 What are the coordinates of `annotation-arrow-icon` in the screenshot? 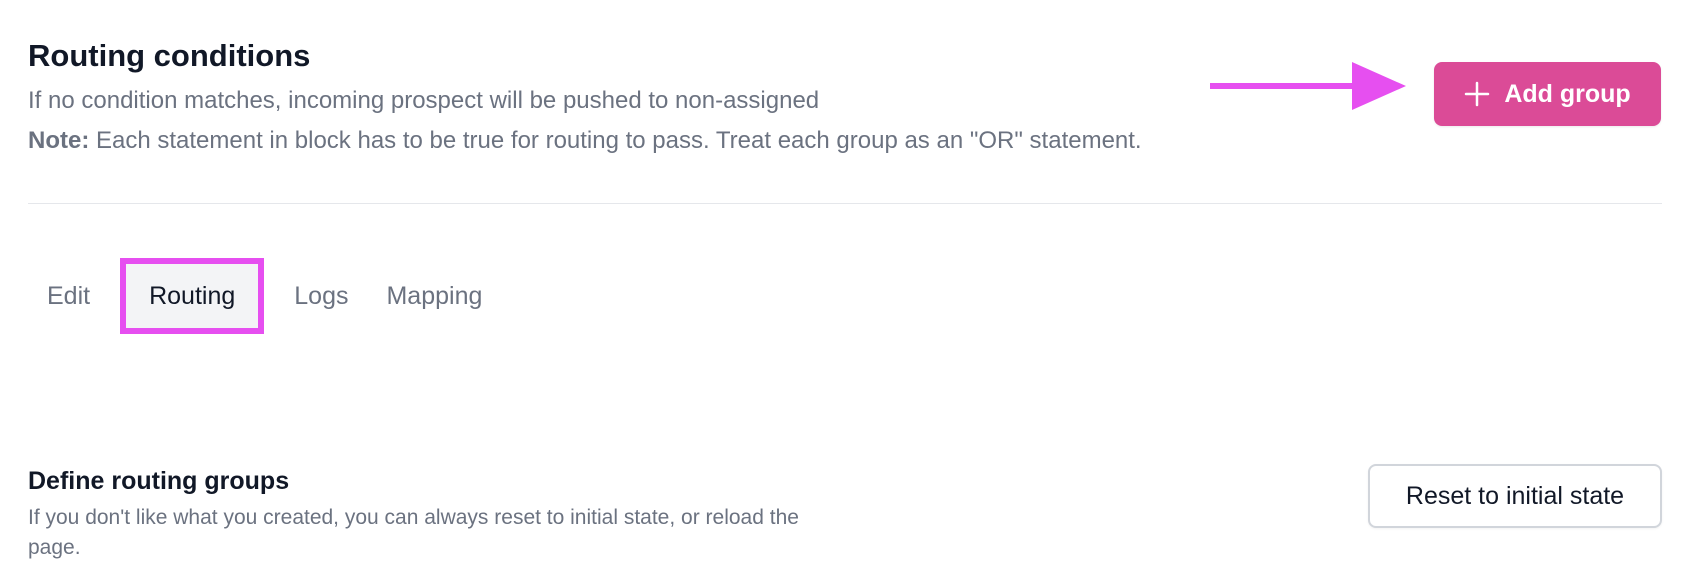 It's located at (1308, 86).